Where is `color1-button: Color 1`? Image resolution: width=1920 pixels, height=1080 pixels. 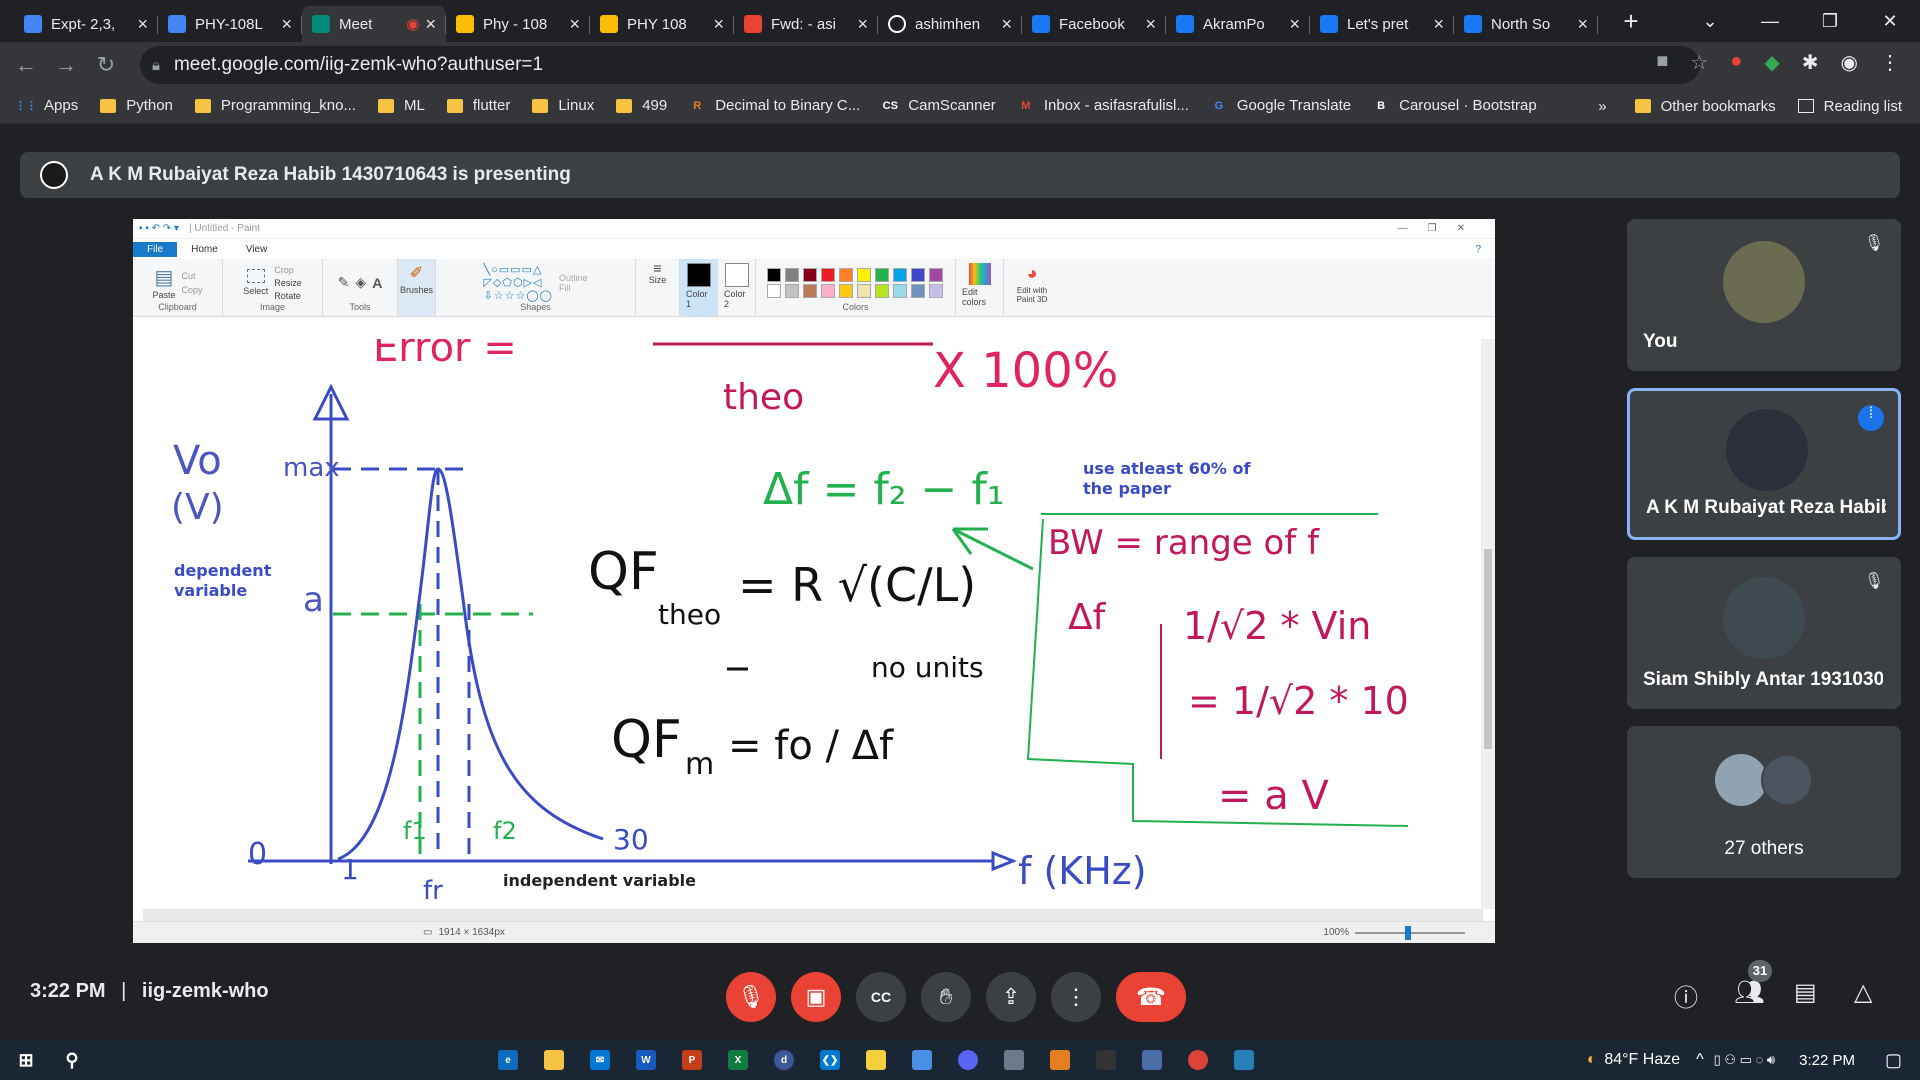
color1-button: Color 1 is located at coordinates (699, 287).